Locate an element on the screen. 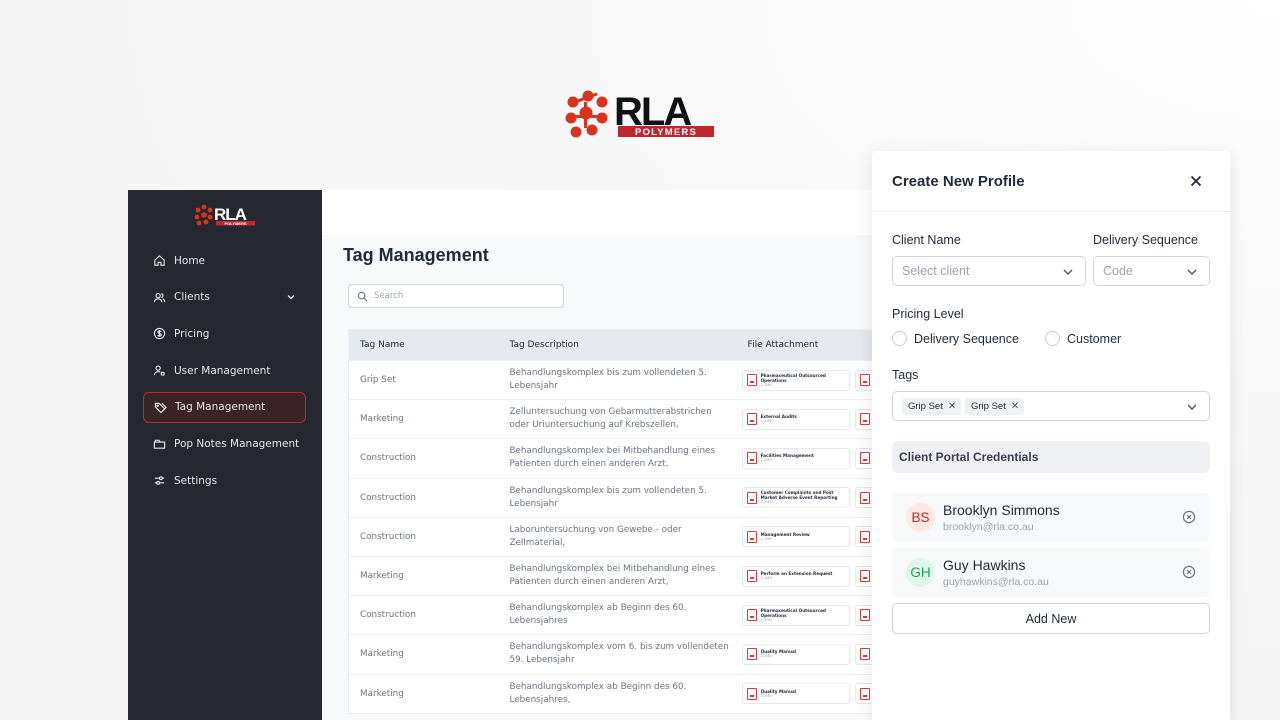  table-header: Tag Name Tag Description File Attachment is located at coordinates (618, 345).